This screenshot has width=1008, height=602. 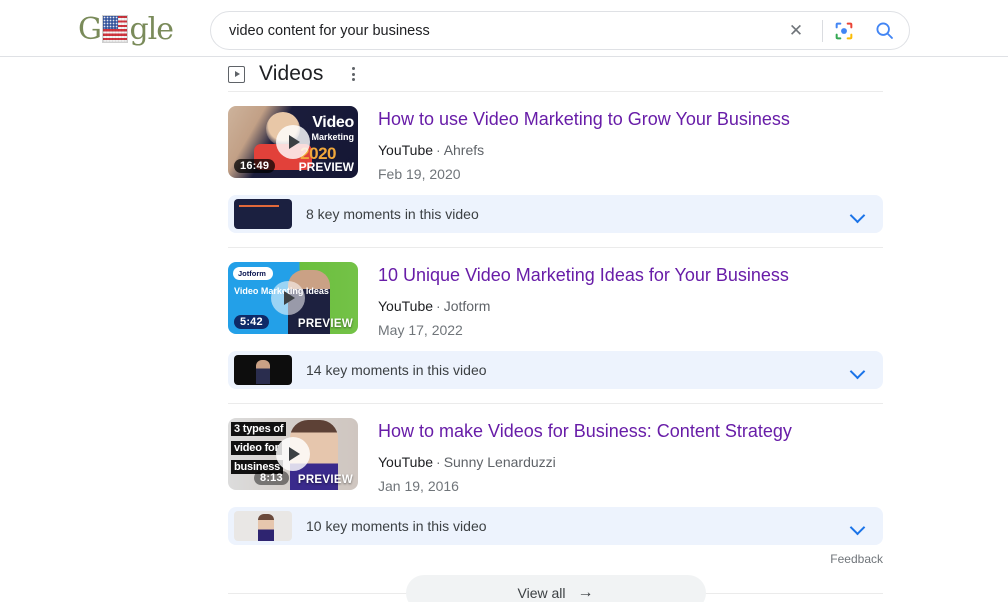 What do you see at coordinates (259, 429) in the screenshot?
I see `thumbnail-text-line1: 3 types of` at bounding box center [259, 429].